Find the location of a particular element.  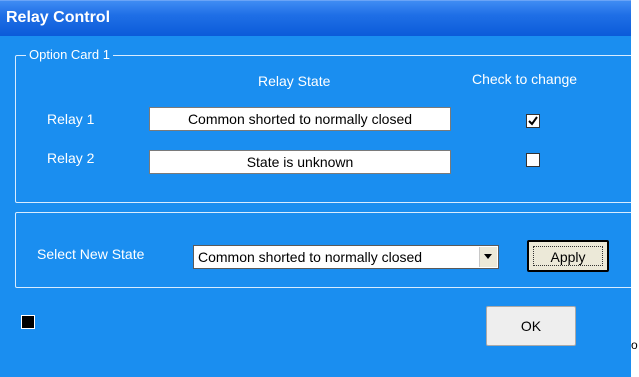

new-state-select: Common shorted to normally closed is located at coordinates (346, 257).